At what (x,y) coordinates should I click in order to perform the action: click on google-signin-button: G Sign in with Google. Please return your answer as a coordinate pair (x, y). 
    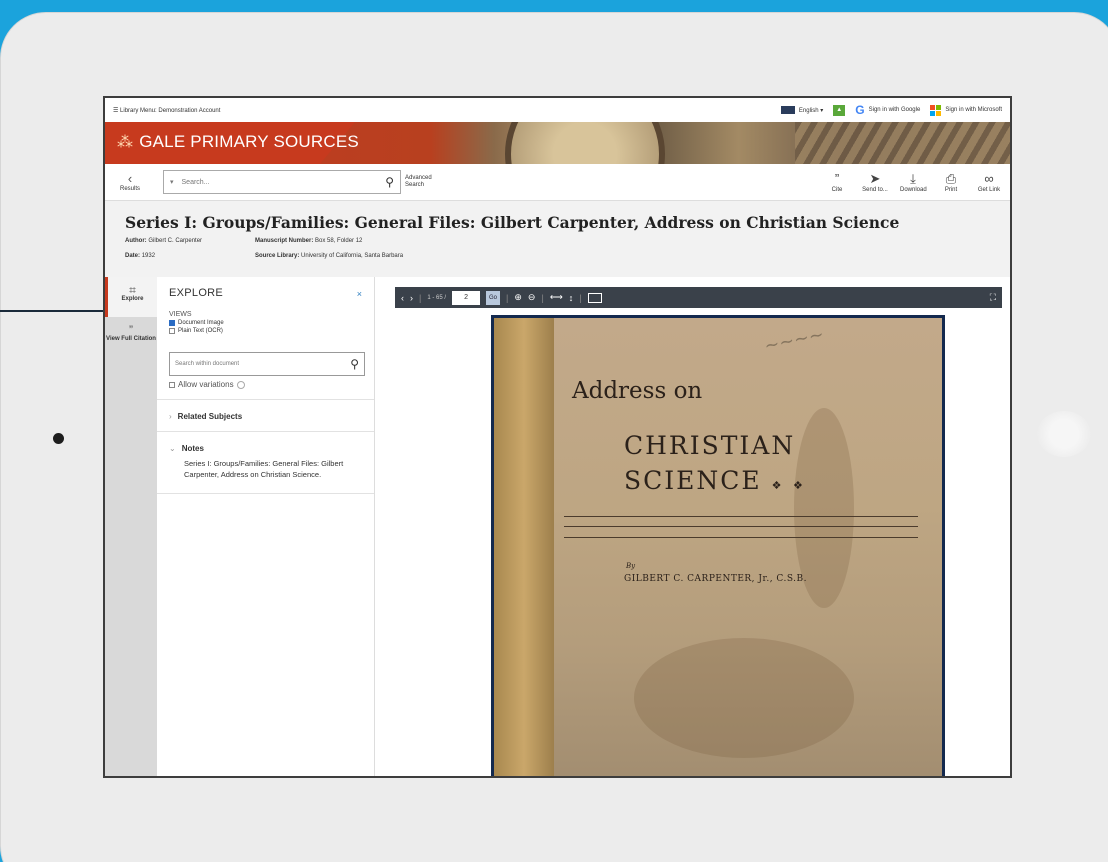
    Looking at the image, I should click on (887, 110).